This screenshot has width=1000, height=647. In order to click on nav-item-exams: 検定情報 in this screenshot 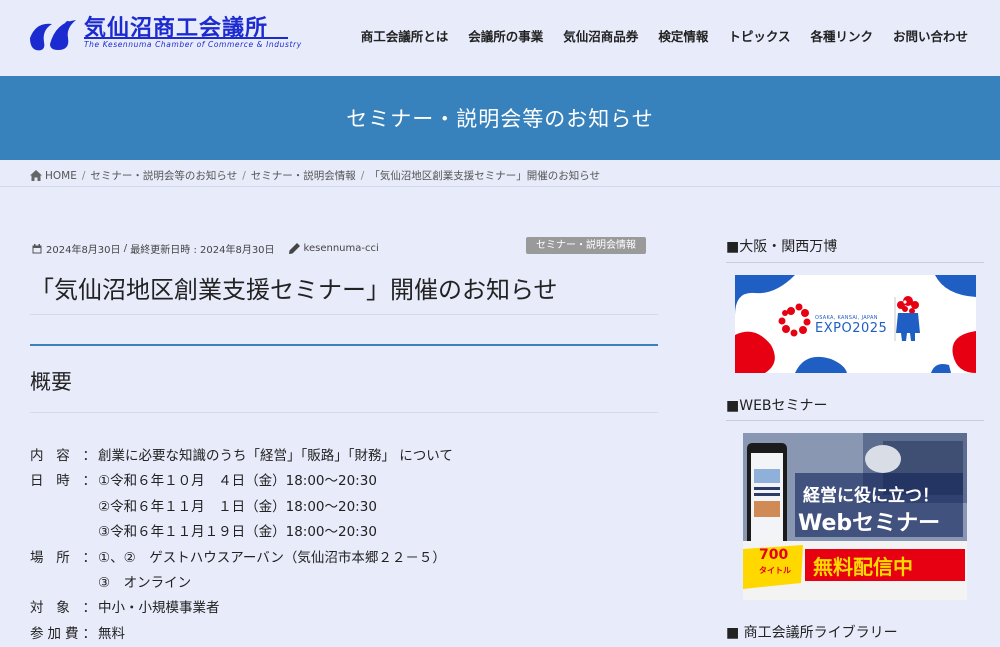, I will do `click(683, 35)`.